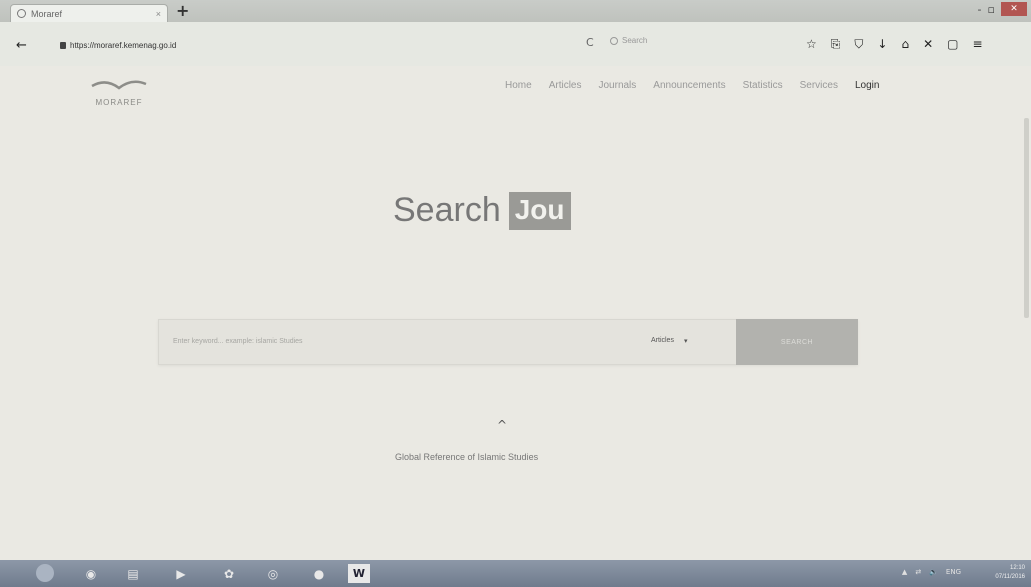  I want to click on explorer-icon: ▤, so click(133, 573).